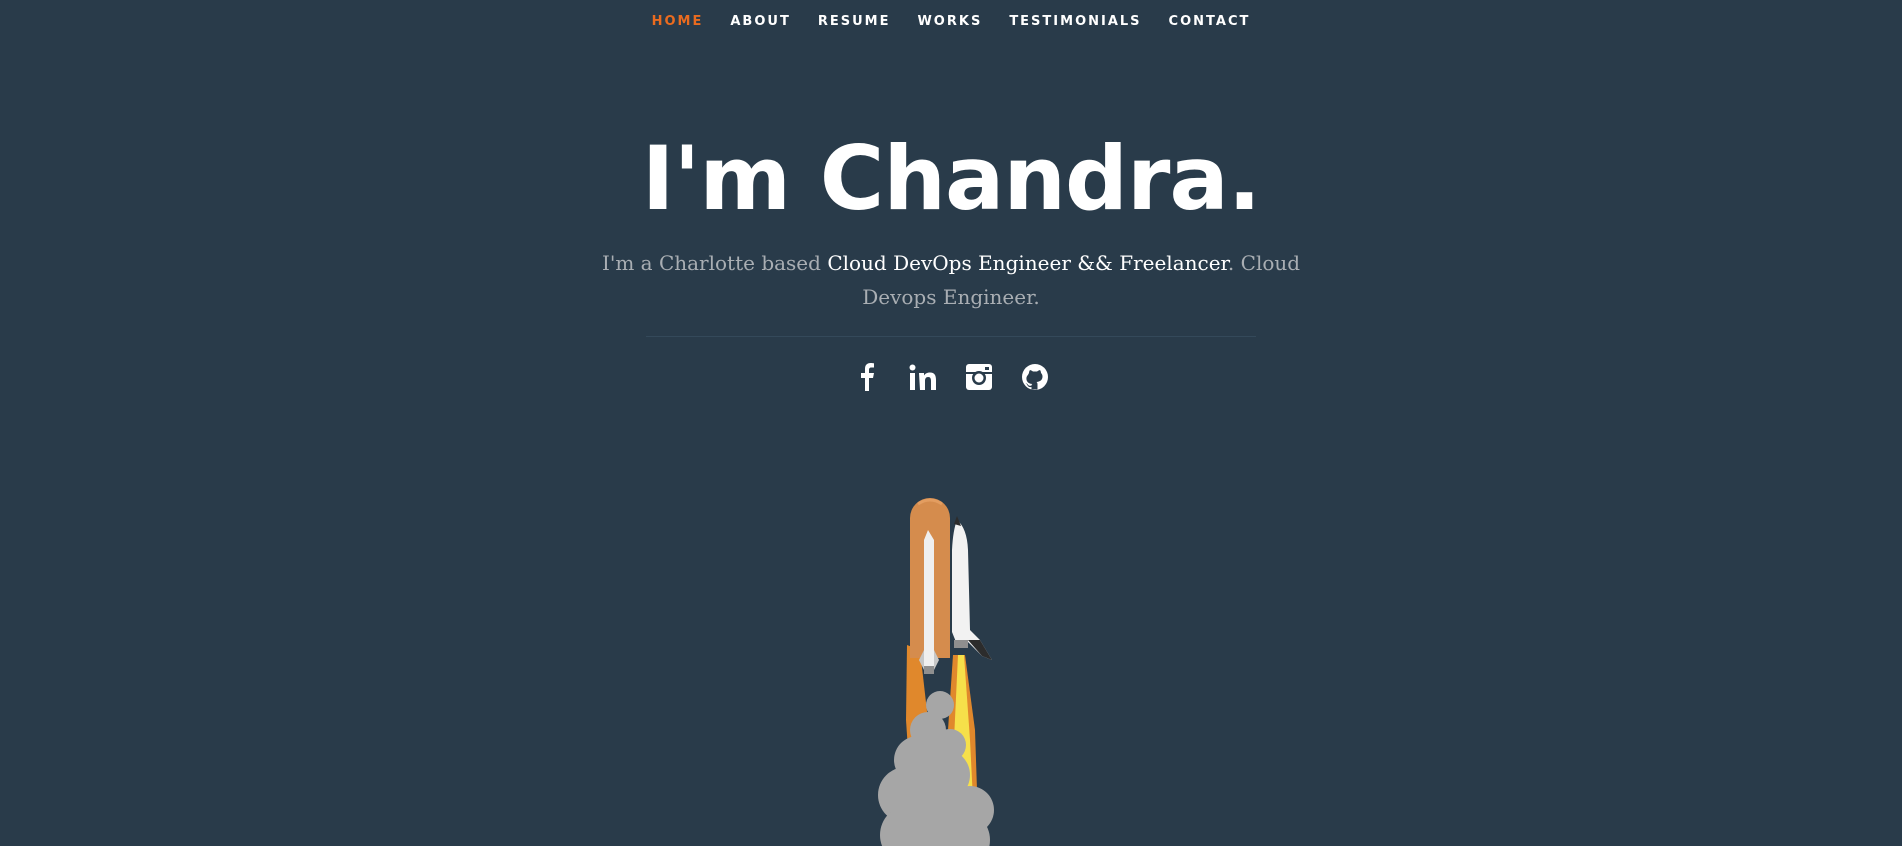 This screenshot has height=846, width=1902. Describe the element at coordinates (1027, 263) in the screenshot. I see `intro-highlight: Cloud DevOps Engineer && Freelancer` at that location.